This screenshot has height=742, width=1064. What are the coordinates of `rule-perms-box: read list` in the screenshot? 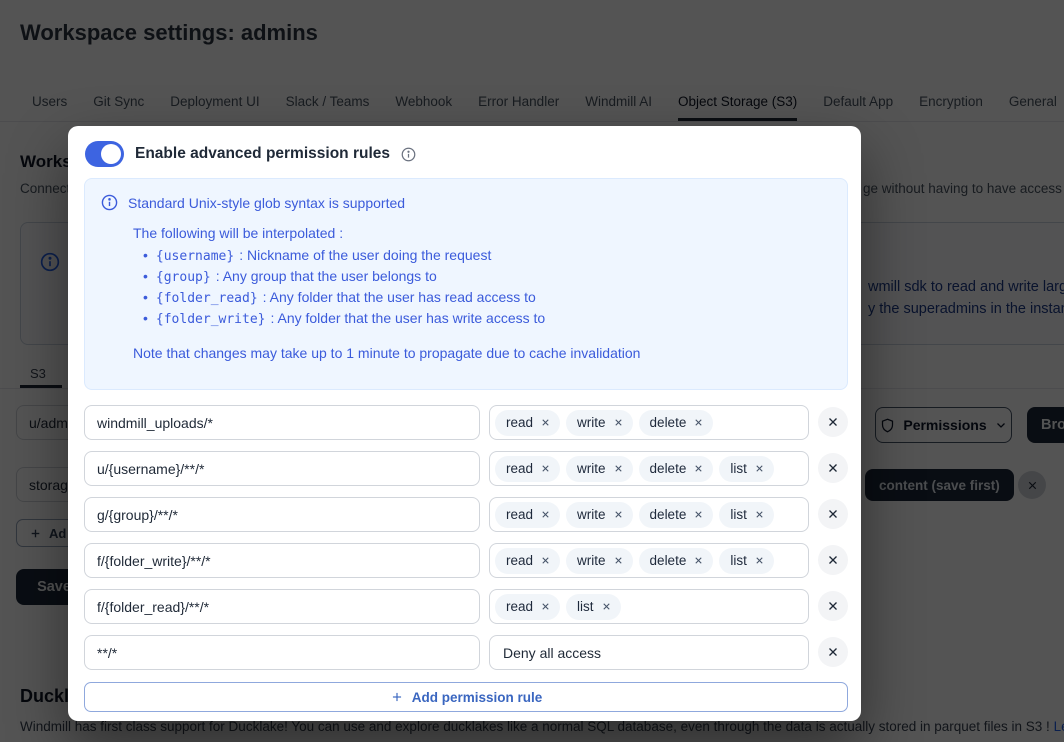 It's located at (649, 606).